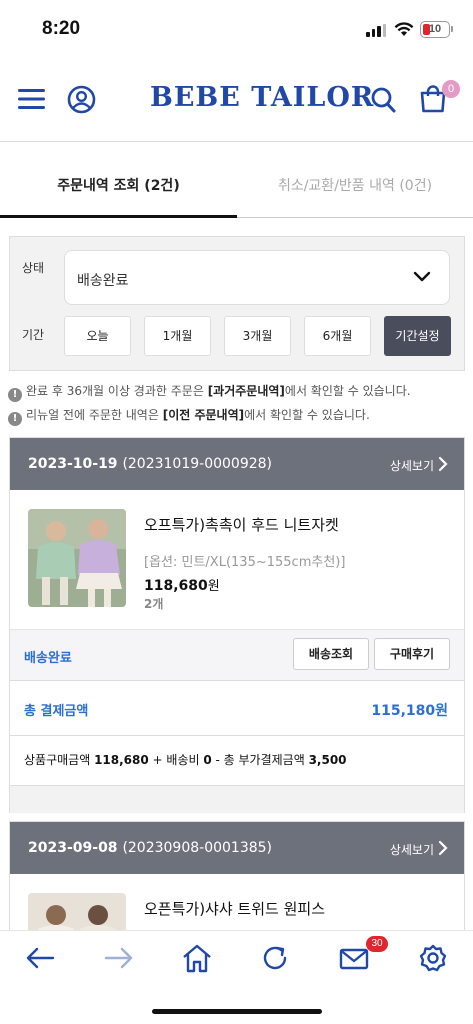  I want to click on status-bar: 8:20 10, so click(236, 30).